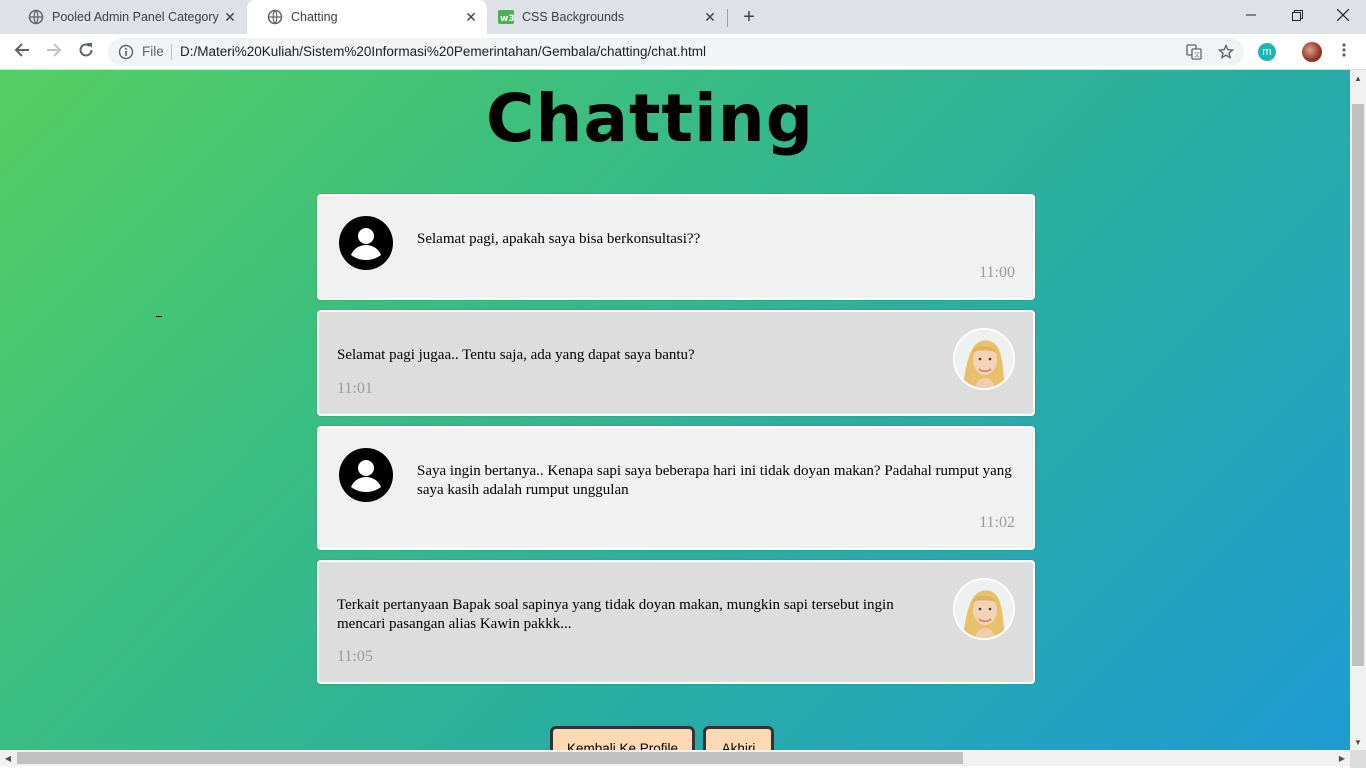 The height and width of the screenshot is (768, 1366). I want to click on forward-button, so click(54, 52).